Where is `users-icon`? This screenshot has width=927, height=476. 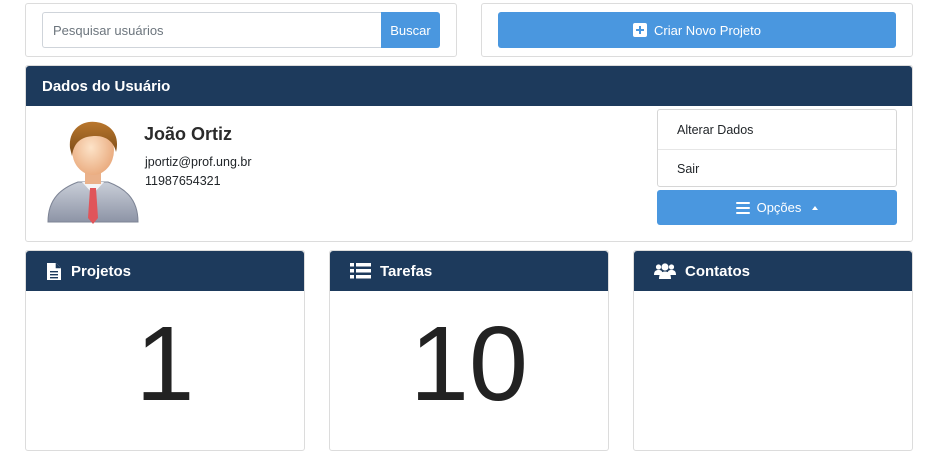 users-icon is located at coordinates (665, 271).